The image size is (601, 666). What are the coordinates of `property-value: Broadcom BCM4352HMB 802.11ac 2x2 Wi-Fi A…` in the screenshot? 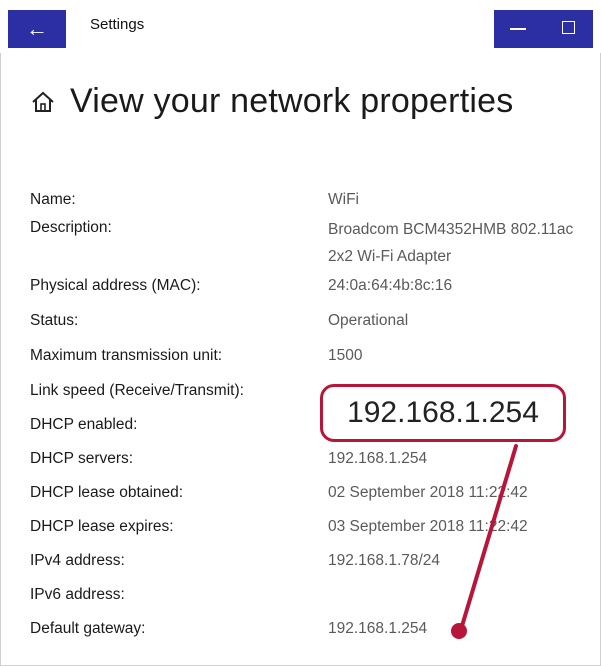 It's located at (451, 243).